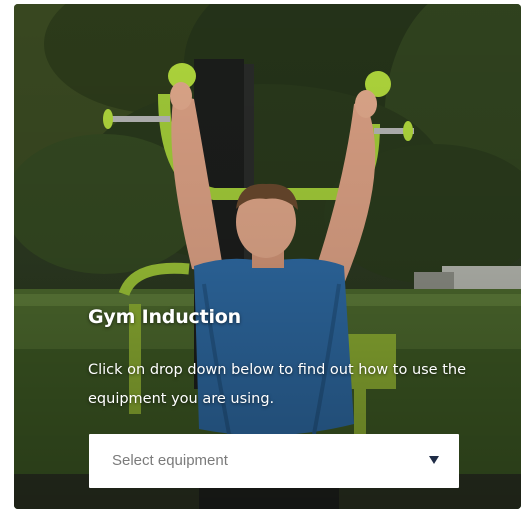 Image resolution: width=522 pixels, height=513 pixels. What do you see at coordinates (434, 459) in the screenshot?
I see `caret-down-icon` at bounding box center [434, 459].